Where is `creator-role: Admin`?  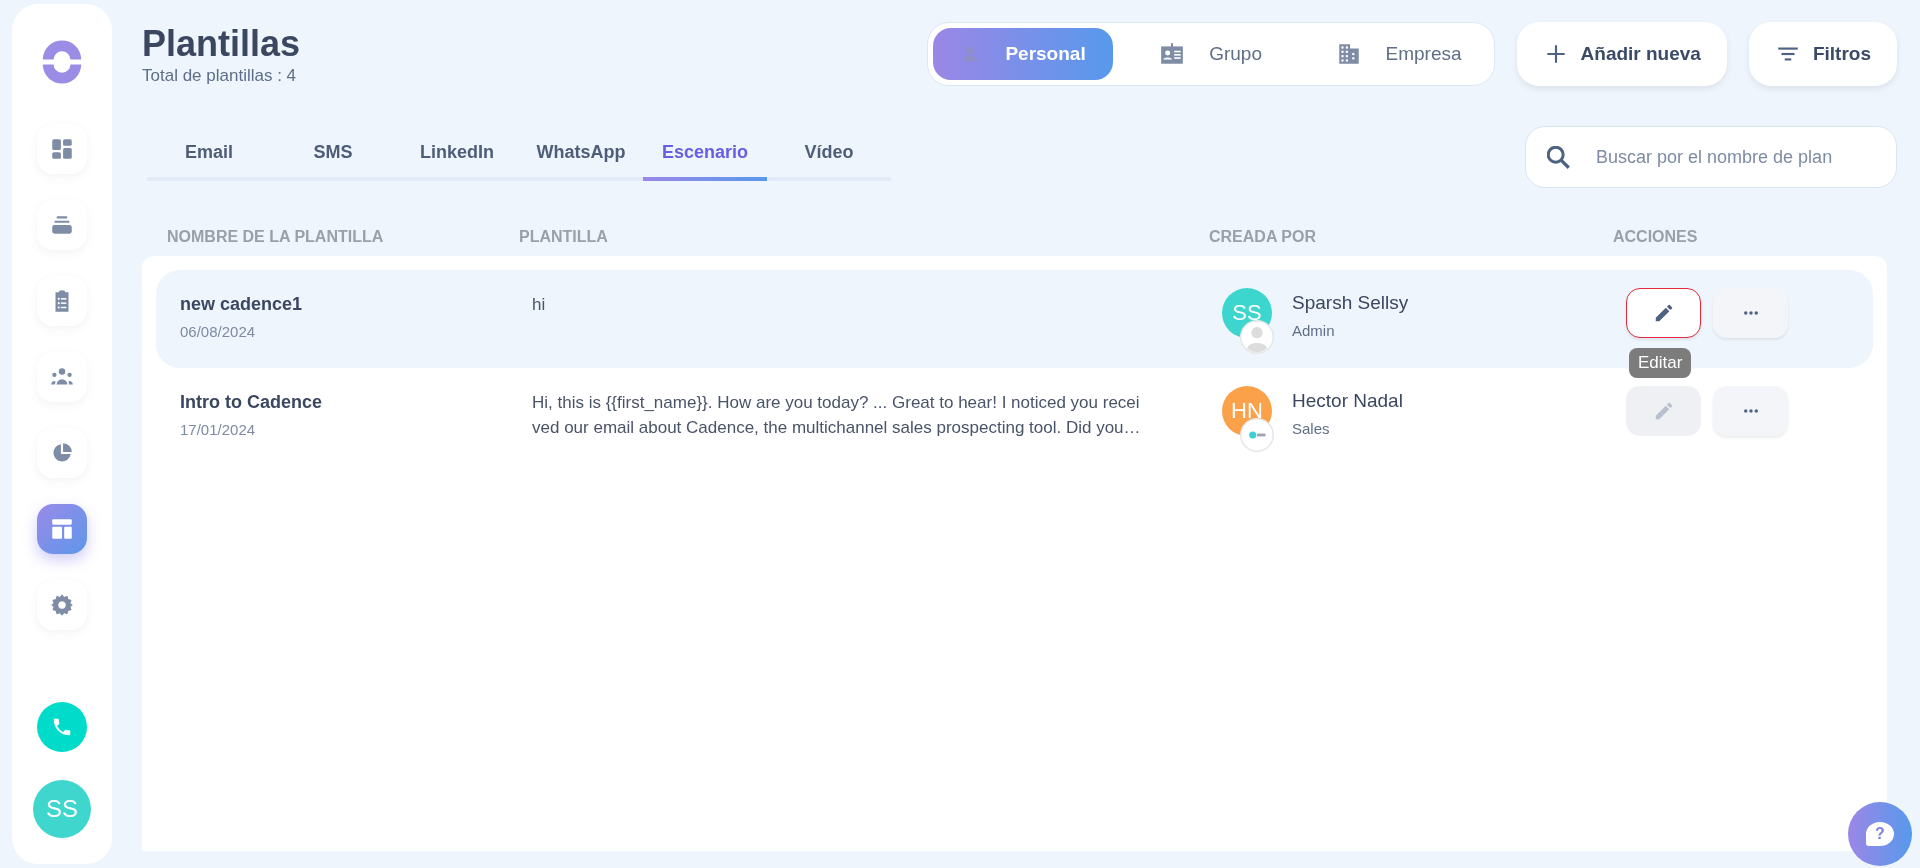 creator-role: Admin is located at coordinates (1314, 330).